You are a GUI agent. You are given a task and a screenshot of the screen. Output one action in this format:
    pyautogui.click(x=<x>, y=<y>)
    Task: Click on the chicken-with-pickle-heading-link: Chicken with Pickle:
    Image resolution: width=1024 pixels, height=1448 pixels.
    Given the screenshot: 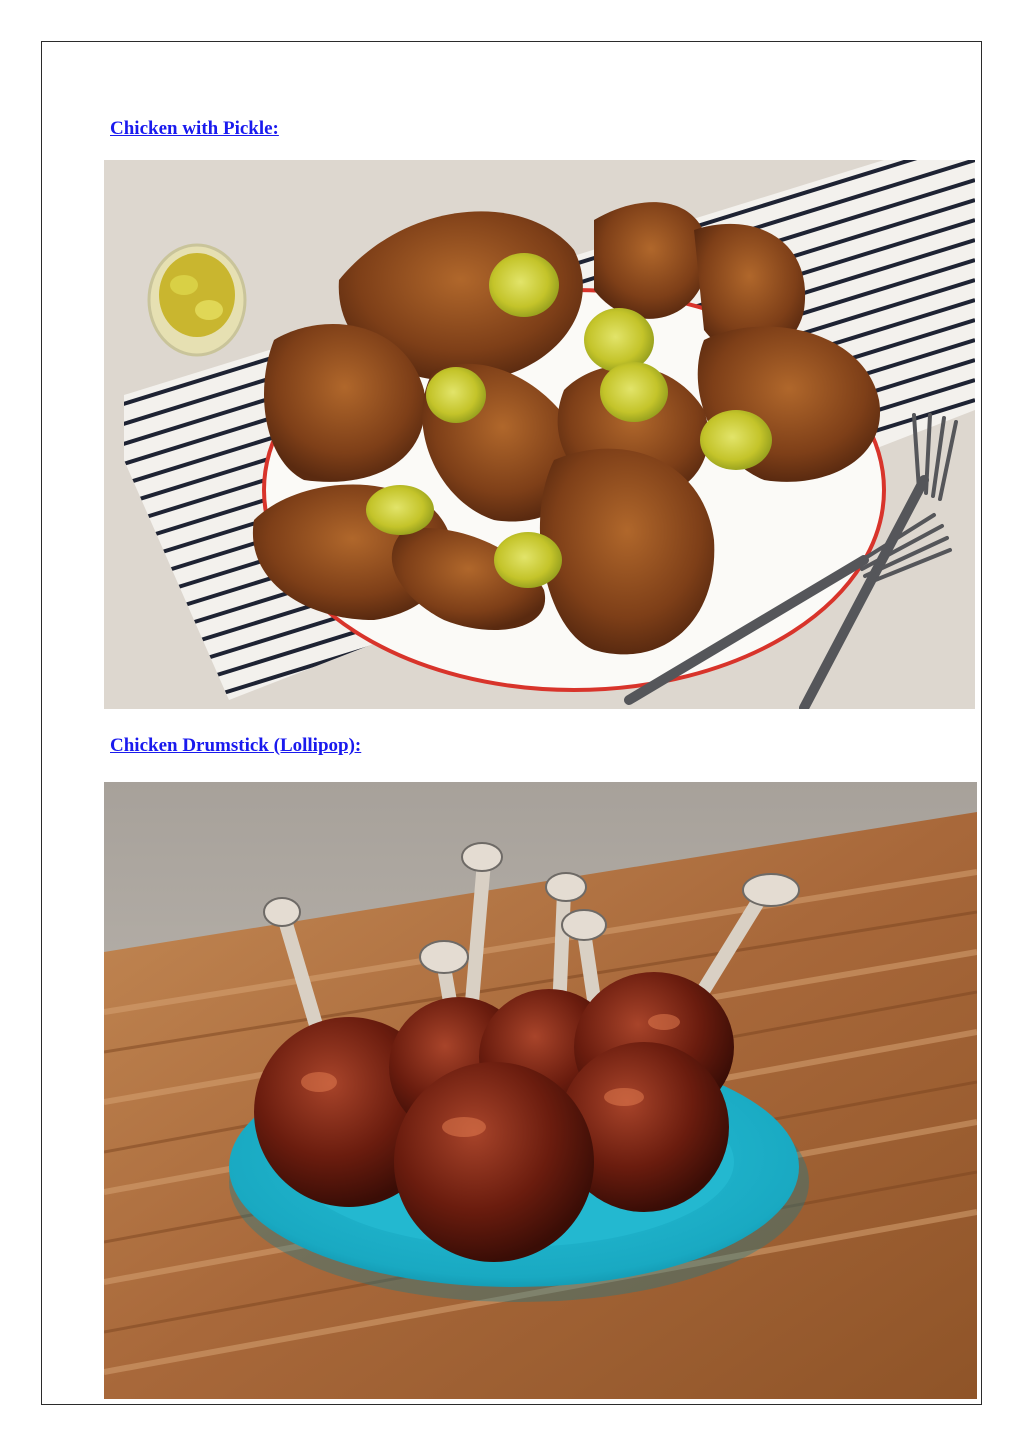 What is the action you would take?
    pyautogui.click(x=194, y=129)
    